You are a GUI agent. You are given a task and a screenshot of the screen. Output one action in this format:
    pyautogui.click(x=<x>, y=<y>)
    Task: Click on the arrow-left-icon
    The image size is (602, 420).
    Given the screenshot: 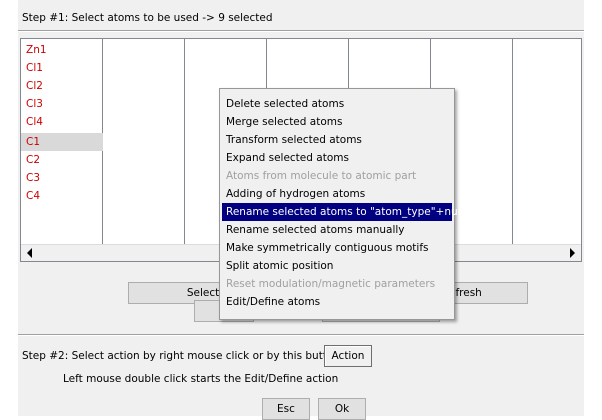 What is the action you would take?
    pyautogui.click(x=29, y=253)
    